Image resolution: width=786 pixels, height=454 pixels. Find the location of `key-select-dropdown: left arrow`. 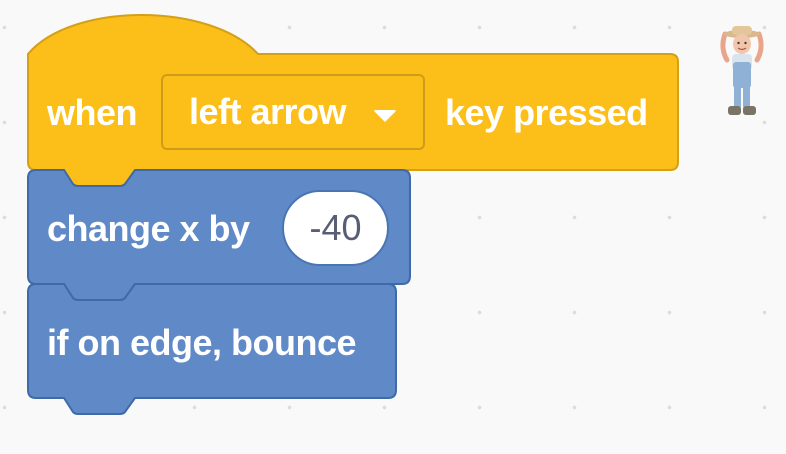

key-select-dropdown: left arrow is located at coordinates (293, 112).